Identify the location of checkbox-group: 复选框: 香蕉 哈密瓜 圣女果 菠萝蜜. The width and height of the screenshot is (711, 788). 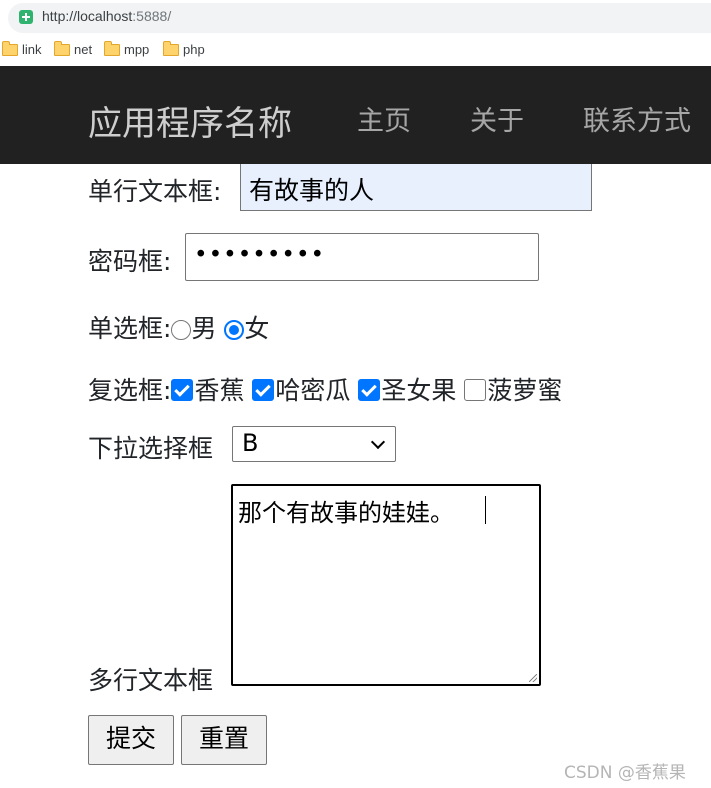
(325, 389).